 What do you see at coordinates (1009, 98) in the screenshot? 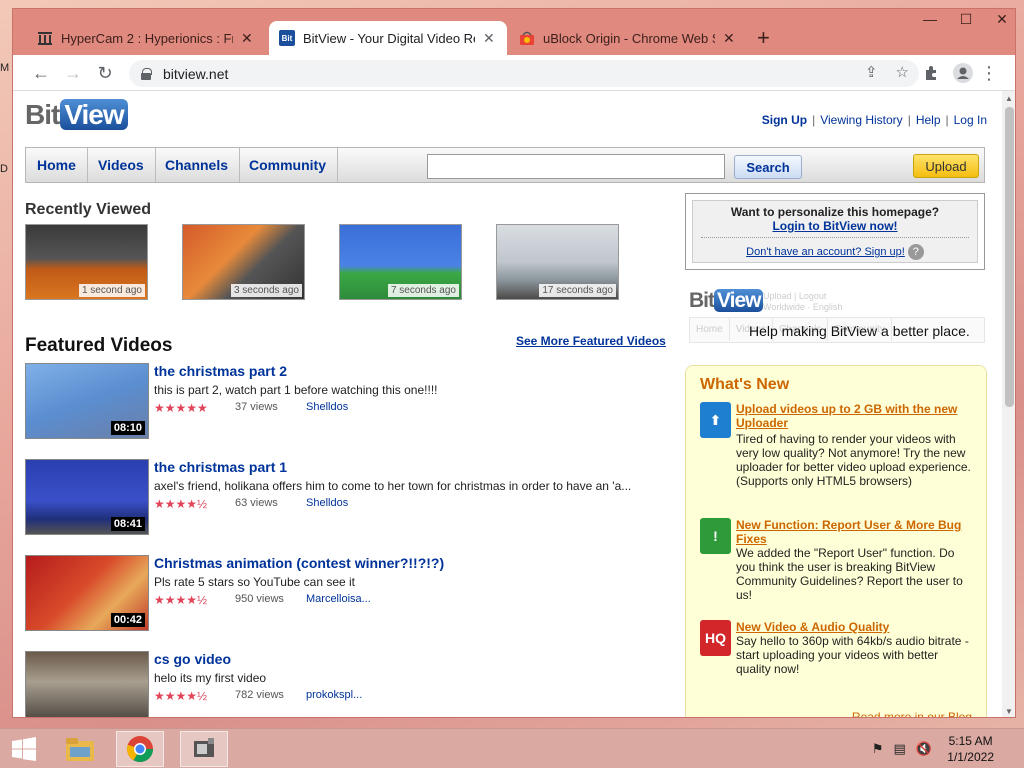
I see `scroll-up-arrow-icon: ▲` at bounding box center [1009, 98].